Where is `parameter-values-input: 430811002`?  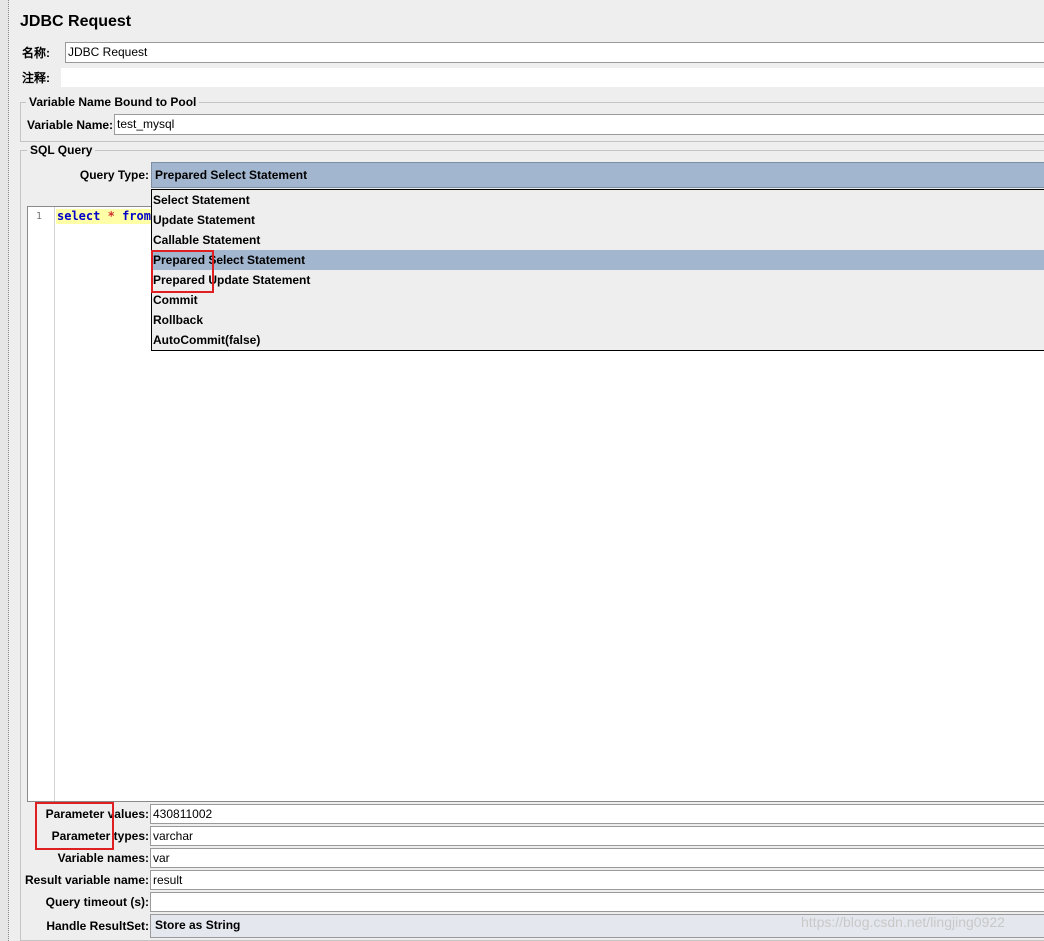 parameter-values-input: 430811002 is located at coordinates (597, 814).